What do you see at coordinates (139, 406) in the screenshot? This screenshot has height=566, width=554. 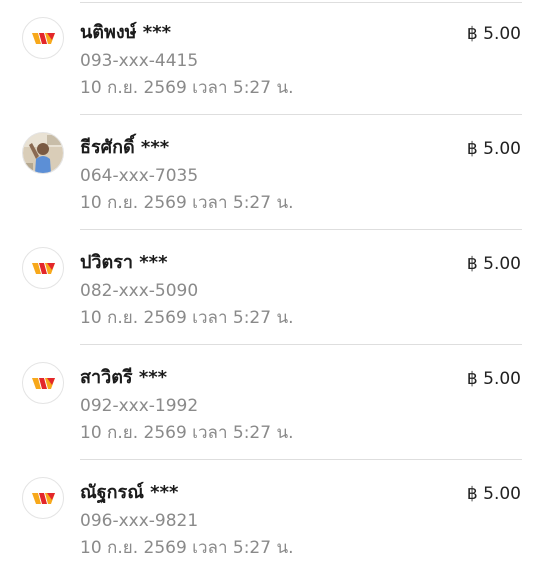 I see `recipient-phone: 092-xxx-1992` at bounding box center [139, 406].